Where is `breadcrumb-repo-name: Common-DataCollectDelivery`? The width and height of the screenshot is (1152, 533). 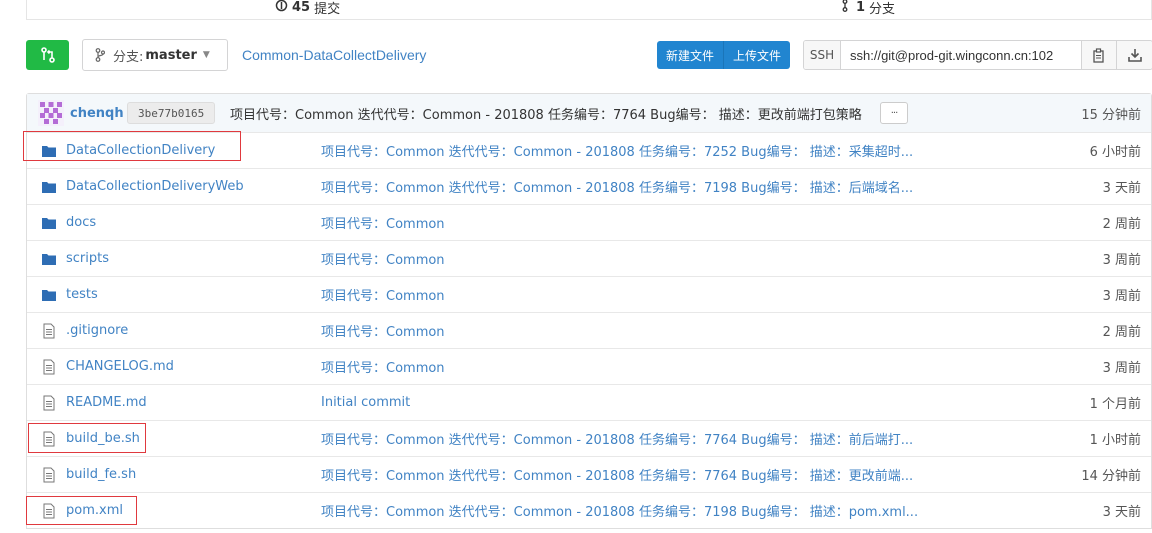 breadcrumb-repo-name: Common-DataCollectDelivery is located at coordinates (334, 55).